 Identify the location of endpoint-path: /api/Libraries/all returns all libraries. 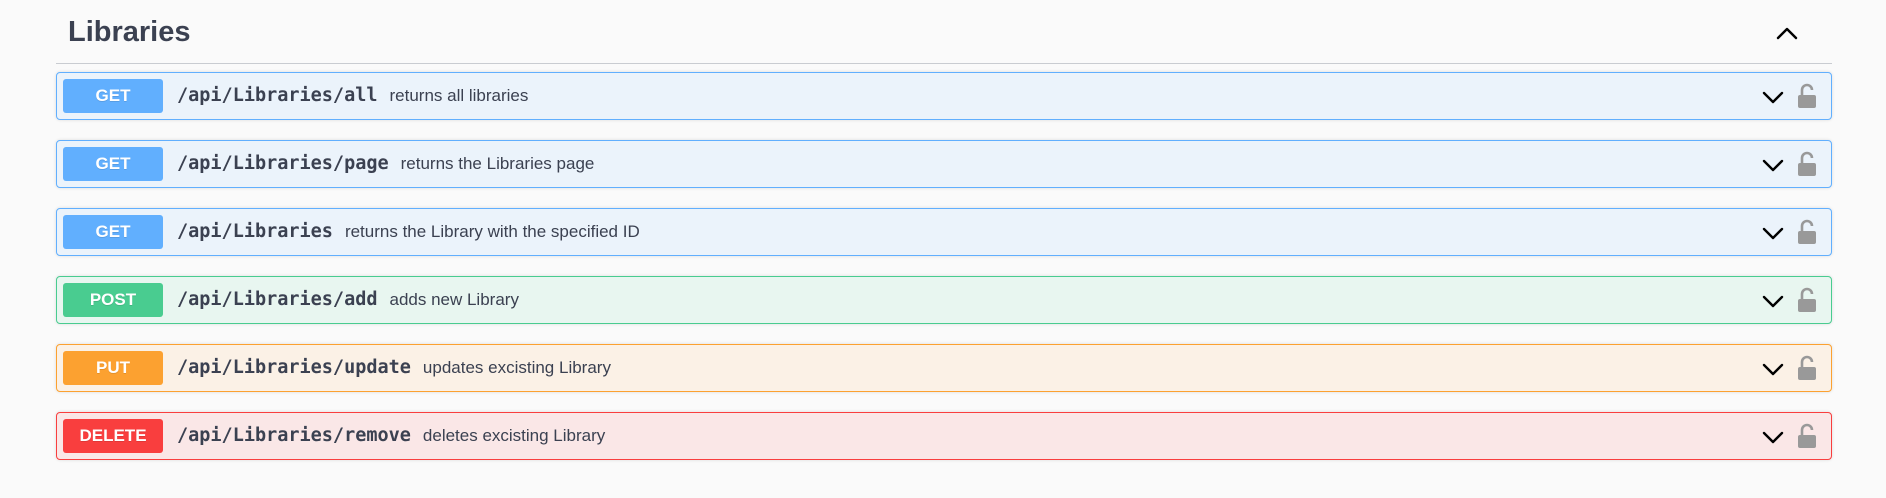
(352, 96).